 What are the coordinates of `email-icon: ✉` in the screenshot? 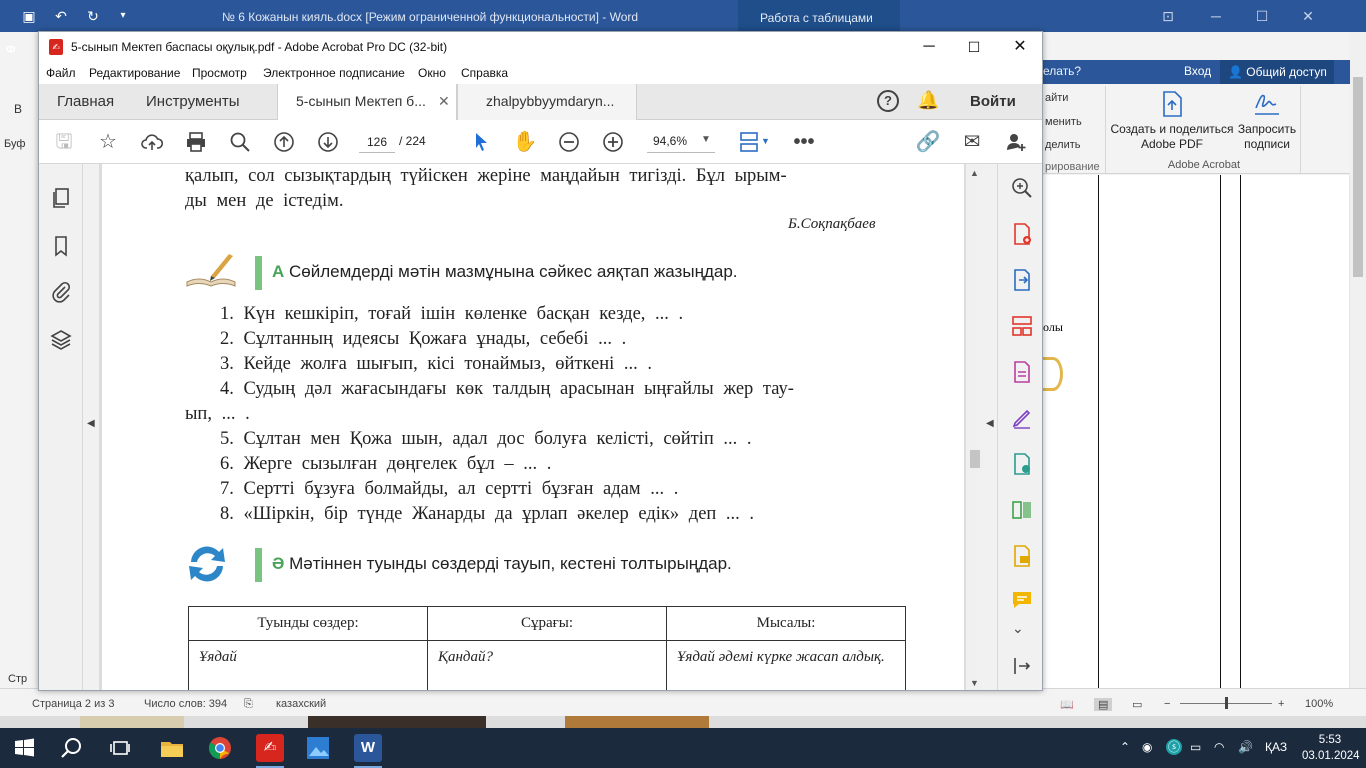 It's located at (972, 142).